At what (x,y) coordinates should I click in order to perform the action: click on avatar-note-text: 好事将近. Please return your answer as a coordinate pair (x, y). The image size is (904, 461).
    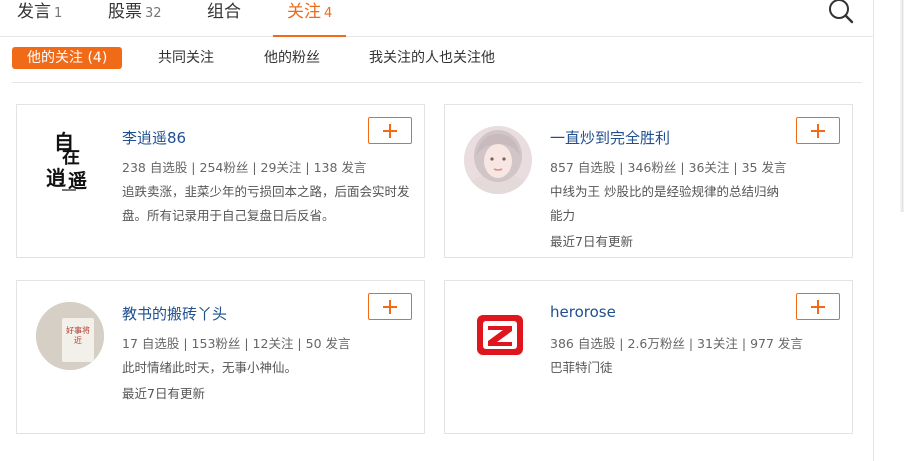
    Looking at the image, I should click on (78, 335).